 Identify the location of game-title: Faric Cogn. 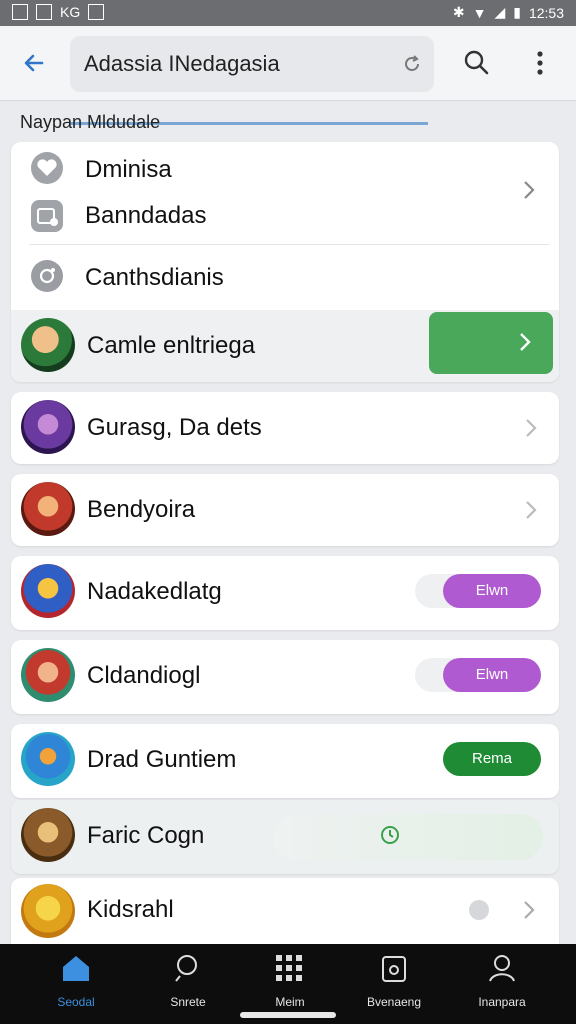
(146, 835).